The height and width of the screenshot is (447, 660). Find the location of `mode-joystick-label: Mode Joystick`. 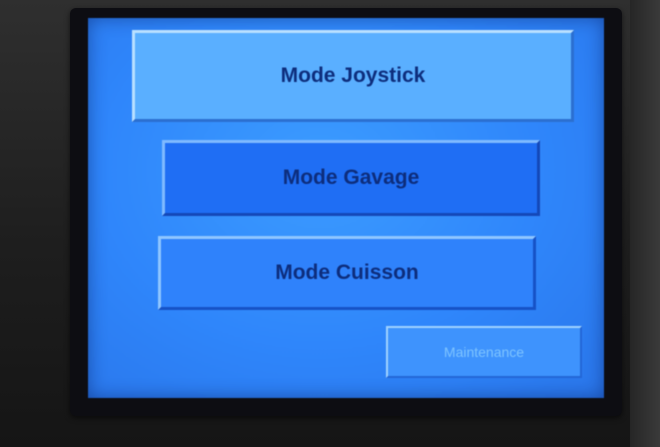

mode-joystick-label: Mode Joystick is located at coordinates (353, 75).